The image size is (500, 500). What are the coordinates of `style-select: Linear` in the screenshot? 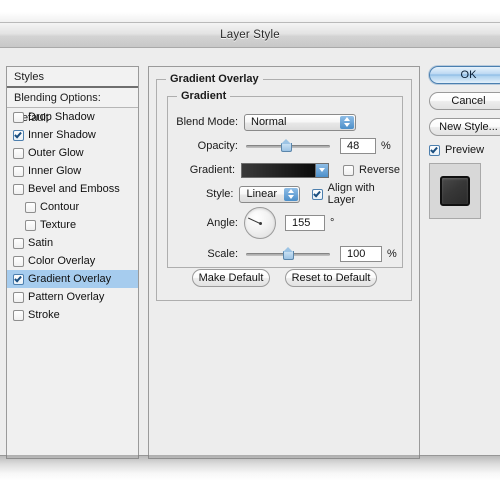 It's located at (269, 194).